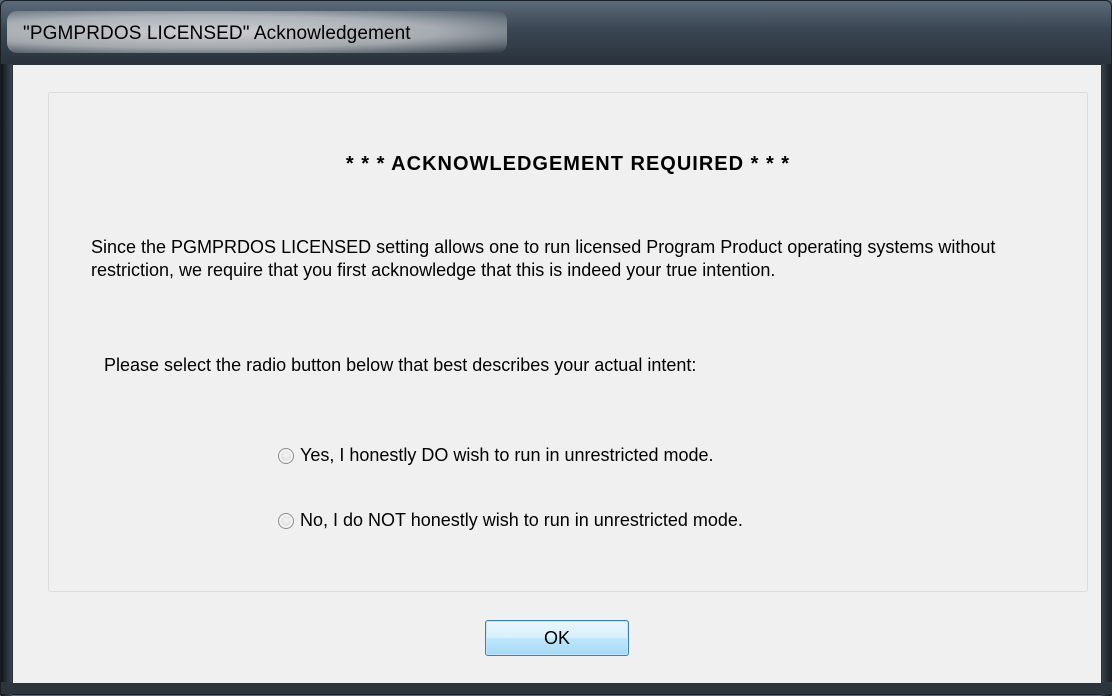 Image resolution: width=1112 pixels, height=696 pixels. What do you see at coordinates (568, 164) in the screenshot?
I see `acknowledgement-heading: * * * ACKNOWLEDGEMENT REQUIRED * * *` at bounding box center [568, 164].